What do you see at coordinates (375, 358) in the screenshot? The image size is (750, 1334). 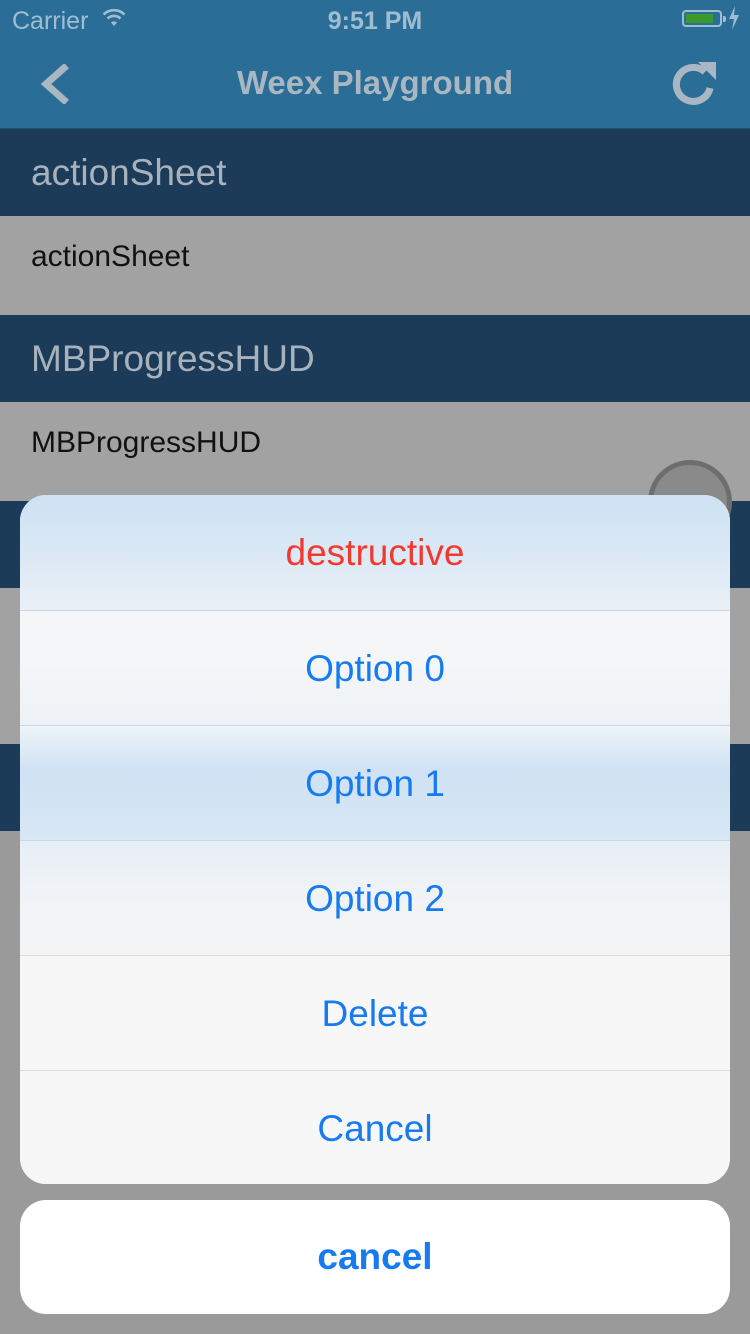 I see `section-header-mbprogresshud: MBProgressHUD` at bounding box center [375, 358].